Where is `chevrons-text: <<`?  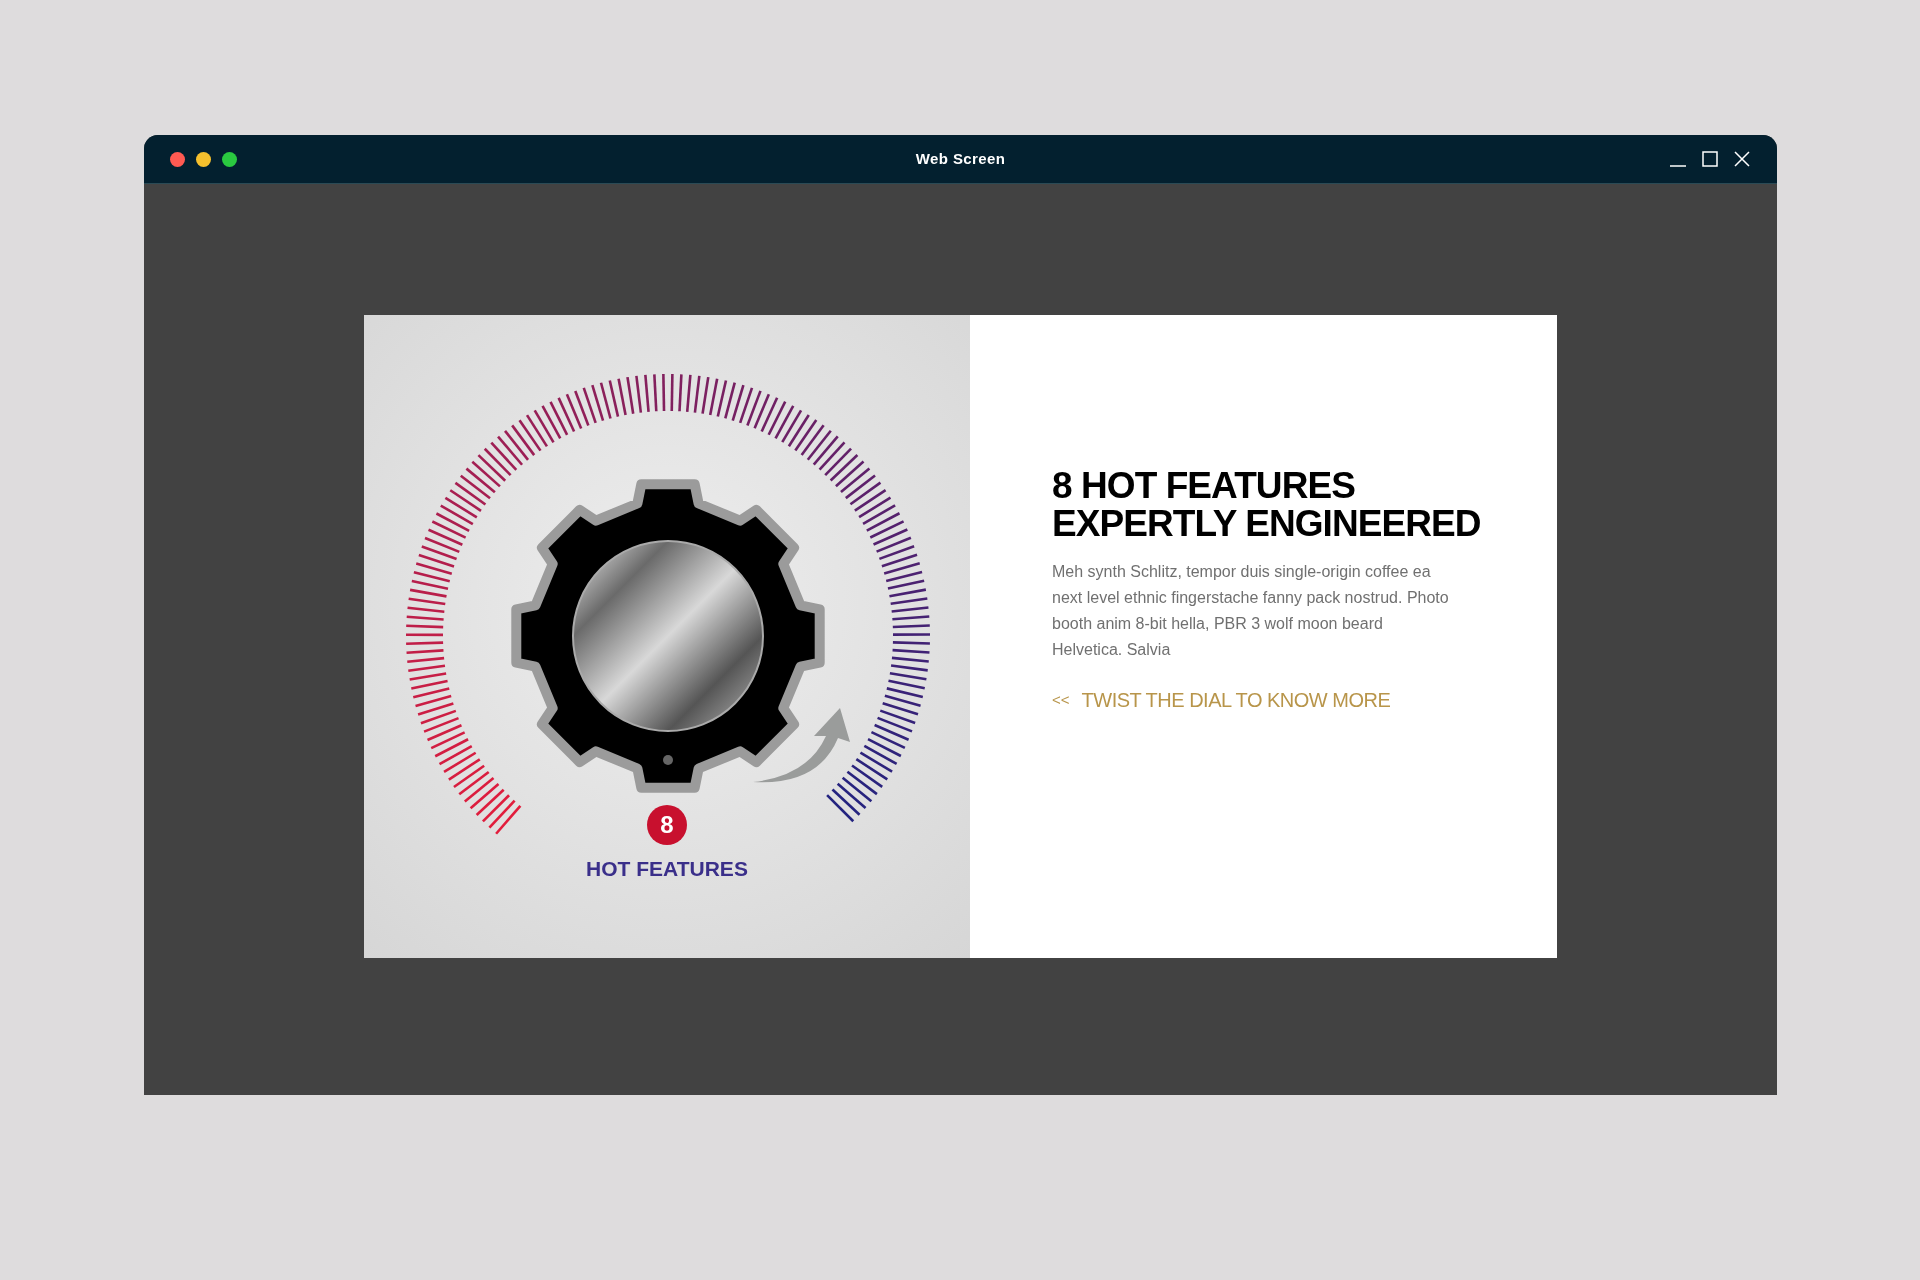 chevrons-text: << is located at coordinates (1061, 699).